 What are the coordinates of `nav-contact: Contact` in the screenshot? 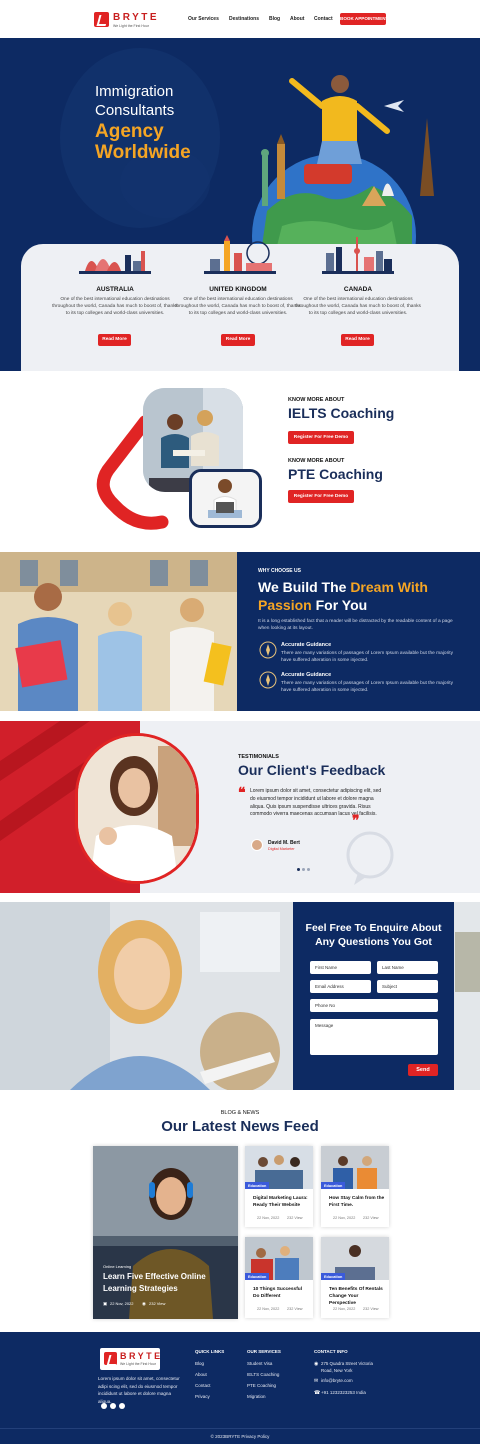 It's located at (323, 19).